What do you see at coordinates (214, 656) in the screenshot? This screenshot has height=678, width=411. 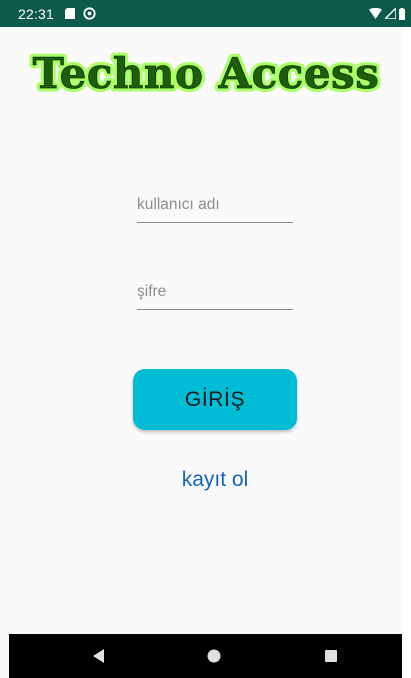 I see `home-icon` at bounding box center [214, 656].